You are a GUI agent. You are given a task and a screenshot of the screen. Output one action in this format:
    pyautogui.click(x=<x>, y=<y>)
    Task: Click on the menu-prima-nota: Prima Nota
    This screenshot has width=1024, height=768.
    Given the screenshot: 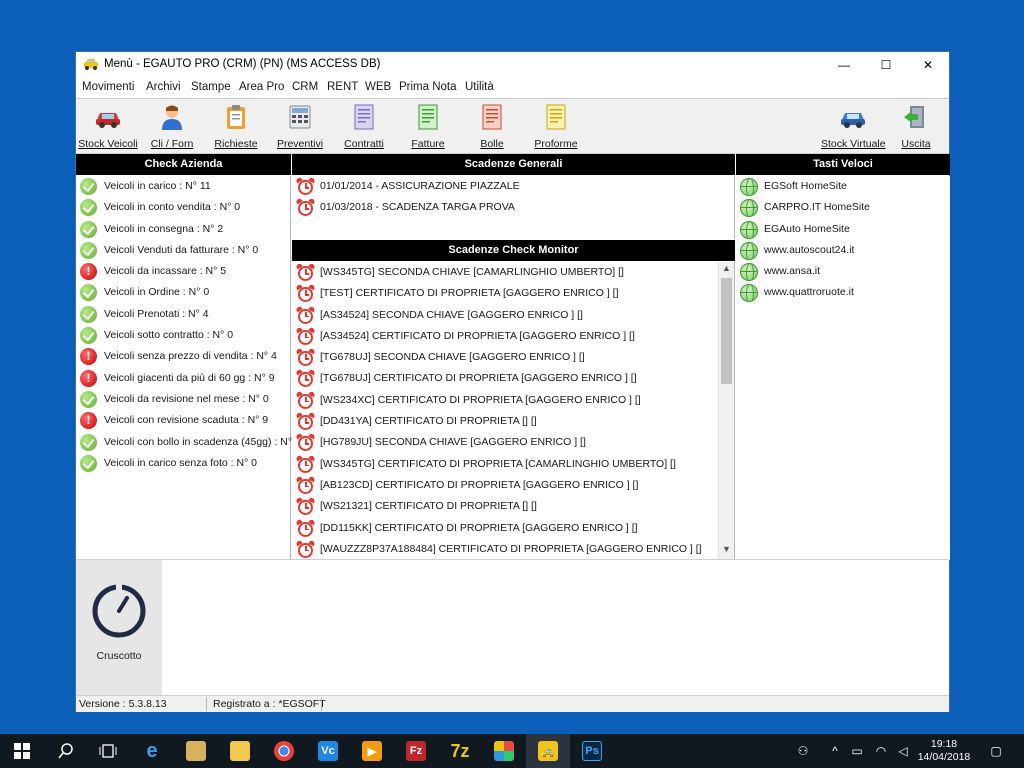 What is the action you would take?
    pyautogui.click(x=428, y=87)
    